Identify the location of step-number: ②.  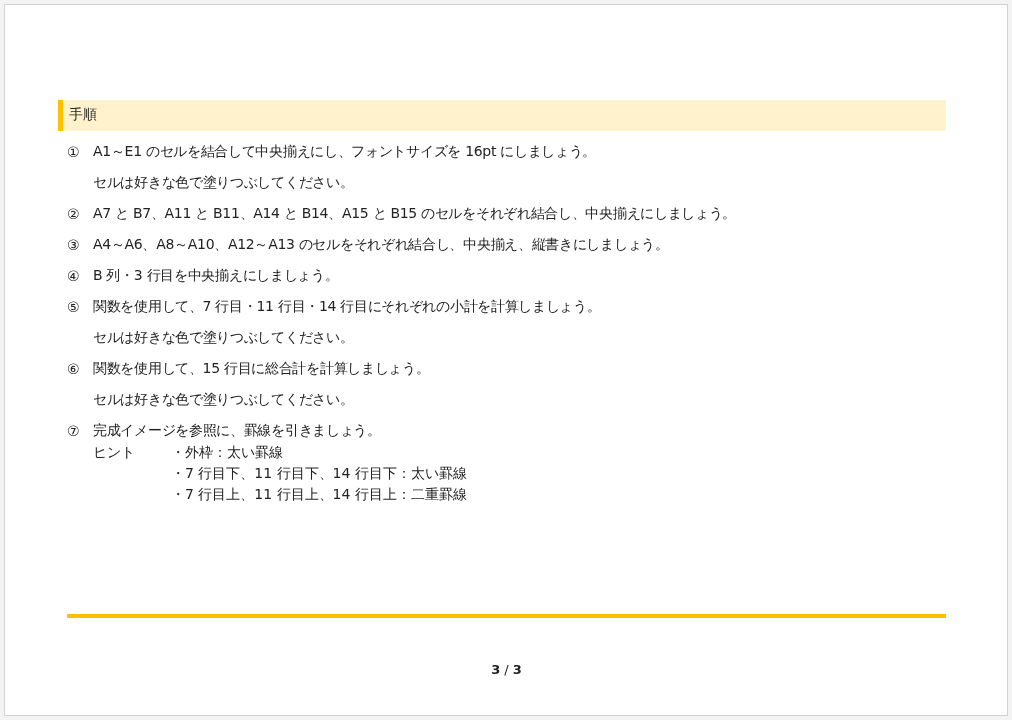
(74, 213).